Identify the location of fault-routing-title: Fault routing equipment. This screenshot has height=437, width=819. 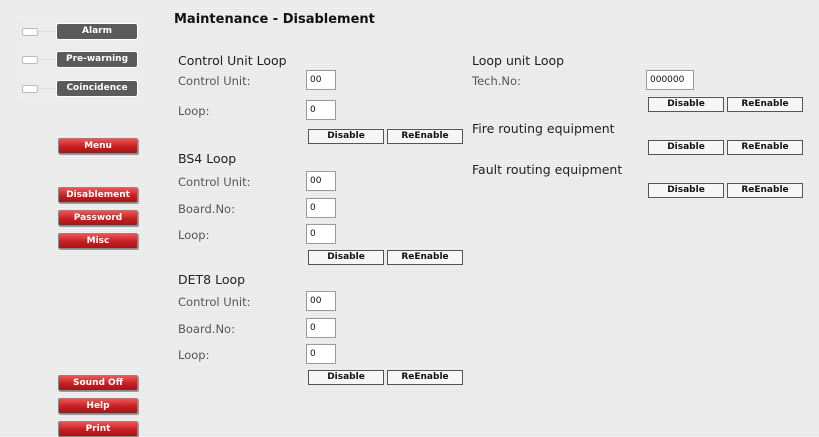
(547, 169).